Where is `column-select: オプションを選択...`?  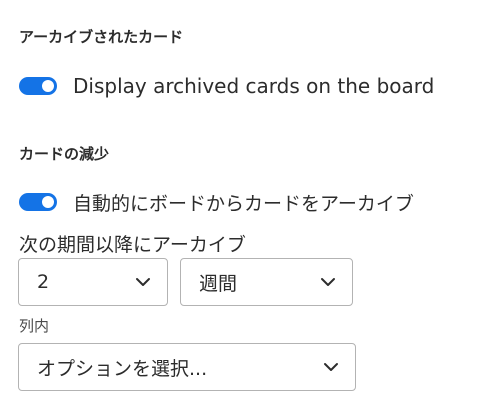
column-select: オプションを選択... is located at coordinates (187, 367).